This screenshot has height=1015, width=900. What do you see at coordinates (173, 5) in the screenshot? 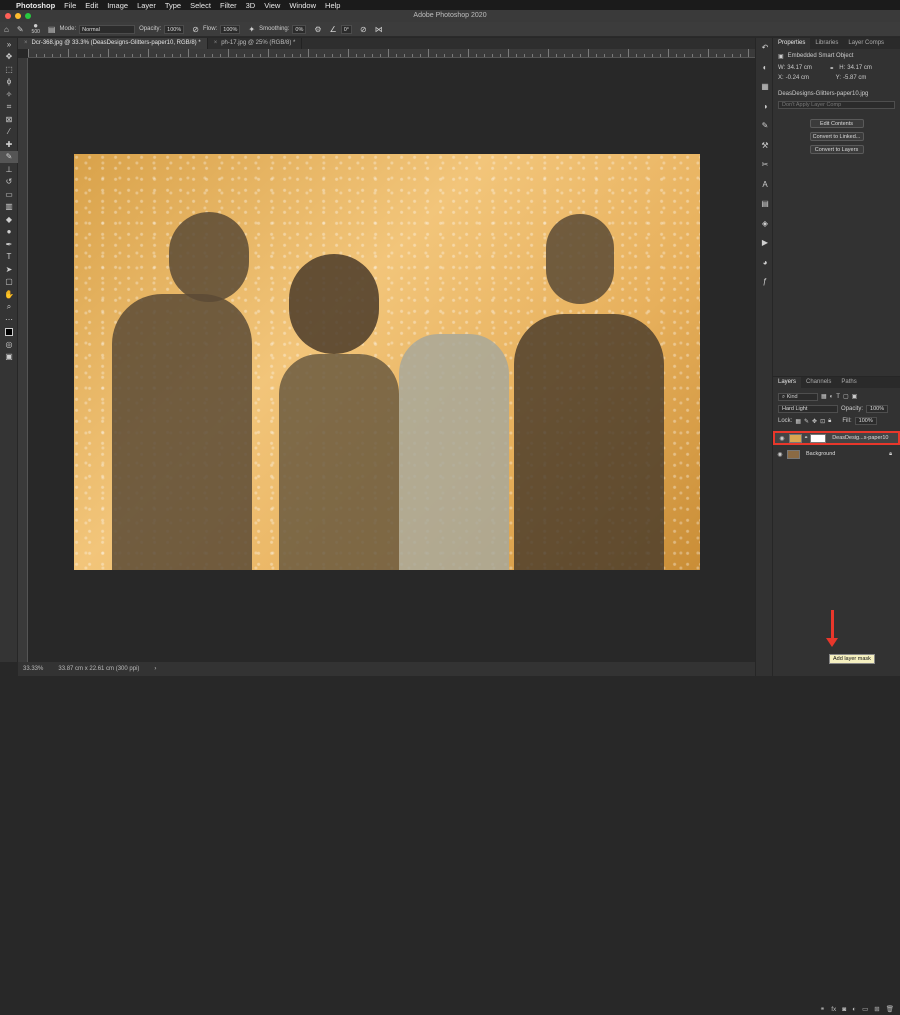
I see `menu-type: Type` at bounding box center [173, 5].